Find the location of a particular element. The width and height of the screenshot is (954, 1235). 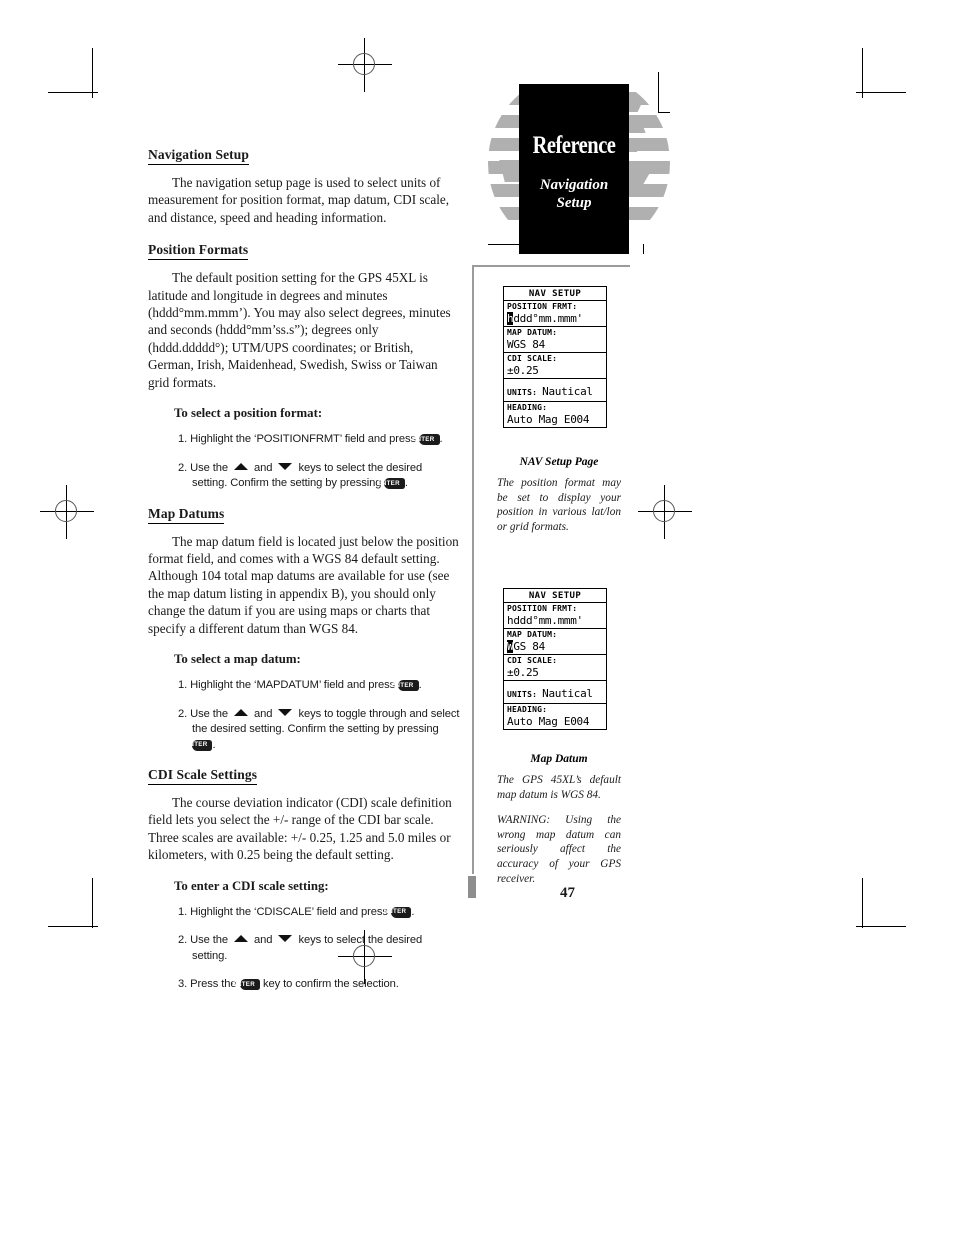

header-rule-top-horizontal is located at coordinates (664, 112).